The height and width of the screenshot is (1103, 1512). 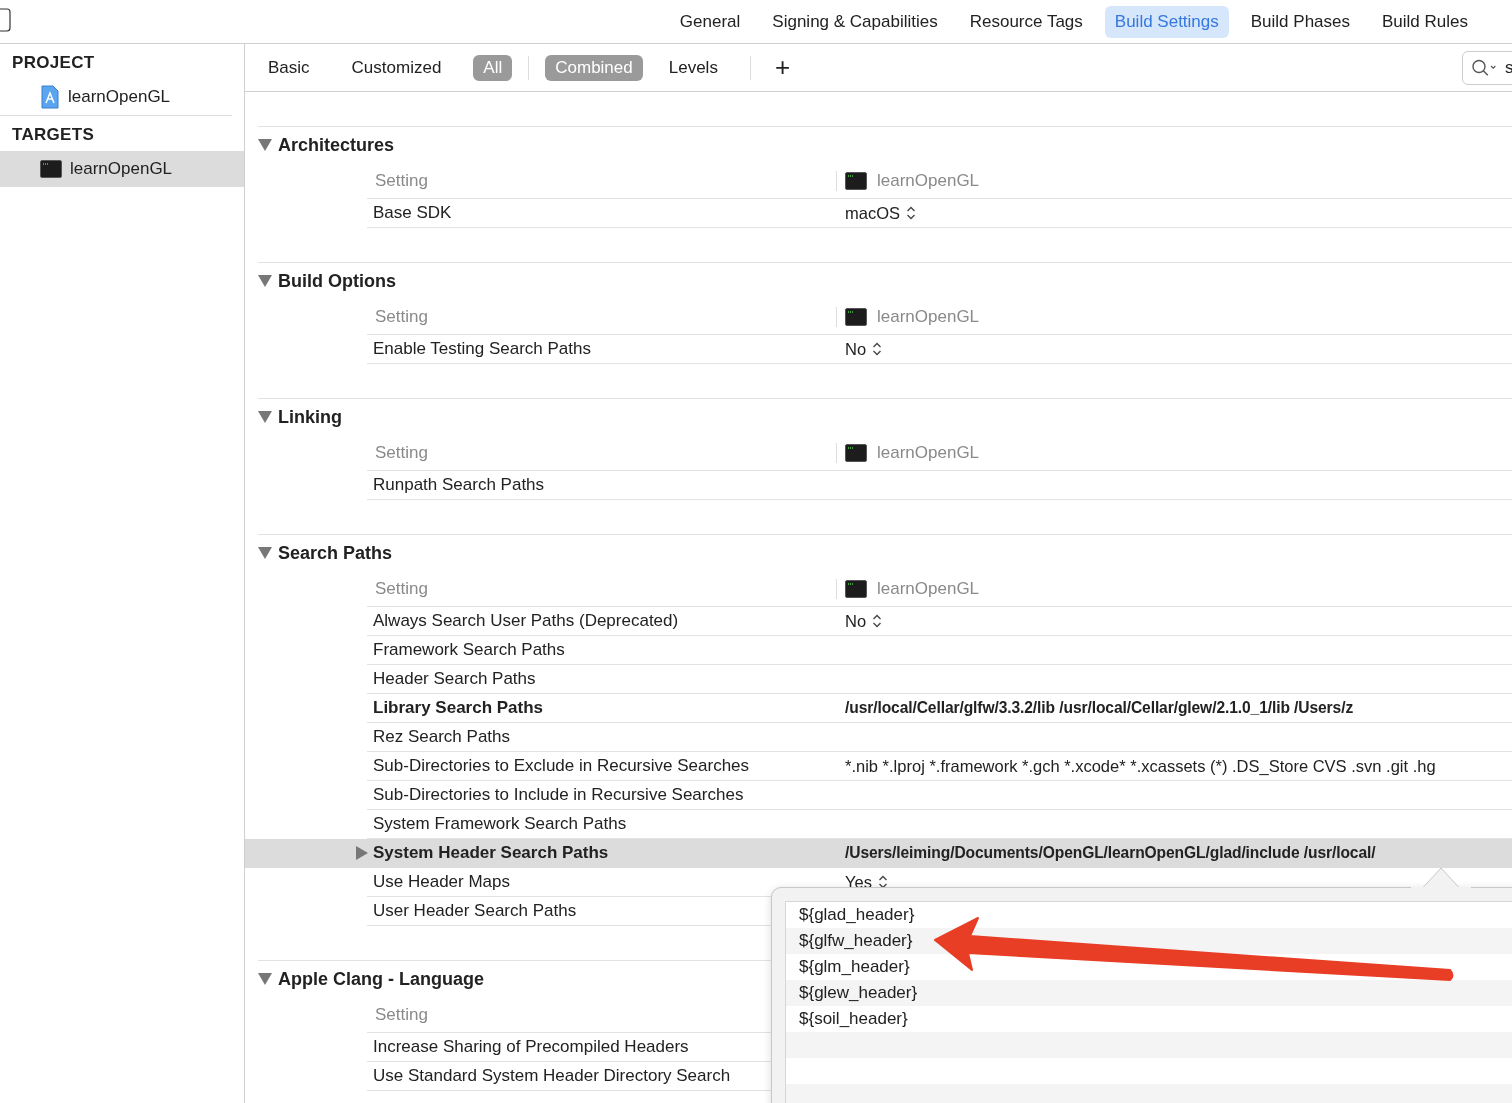 What do you see at coordinates (878, 737) in the screenshot?
I see `setting-row: Rez Search Paths` at bounding box center [878, 737].